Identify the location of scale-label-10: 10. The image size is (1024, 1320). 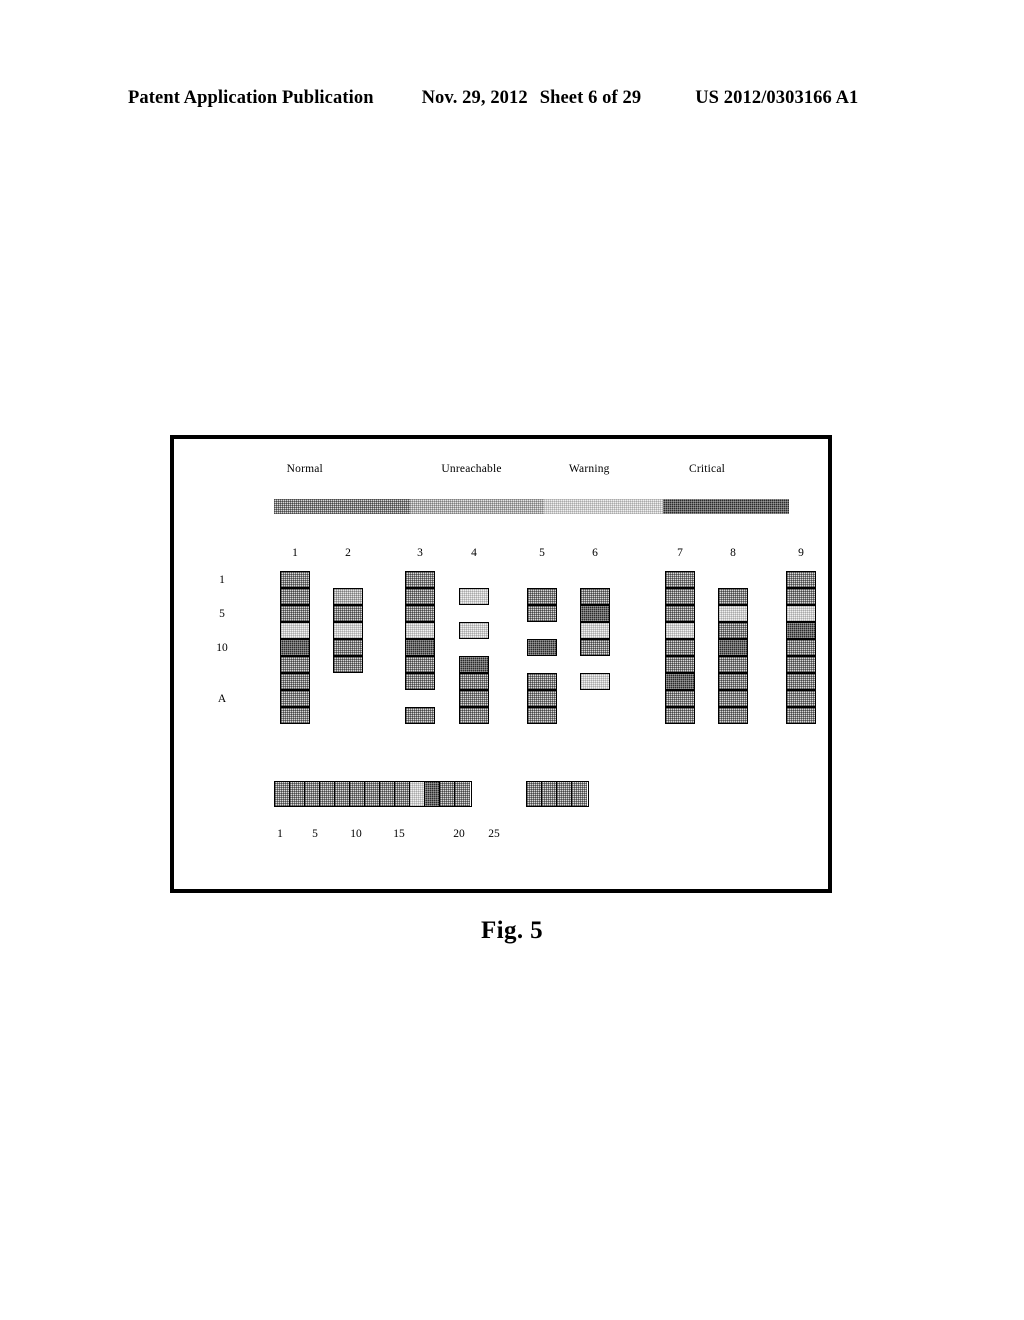
(356, 834).